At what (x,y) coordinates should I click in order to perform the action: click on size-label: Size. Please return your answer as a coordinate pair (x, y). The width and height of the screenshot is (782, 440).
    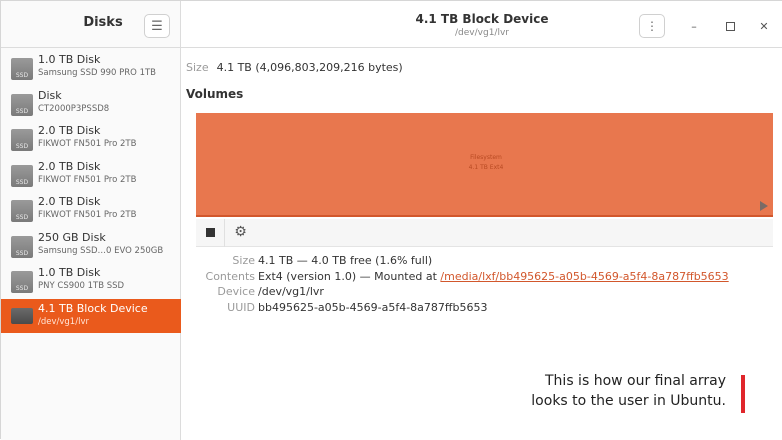
    Looking at the image, I should click on (197, 67).